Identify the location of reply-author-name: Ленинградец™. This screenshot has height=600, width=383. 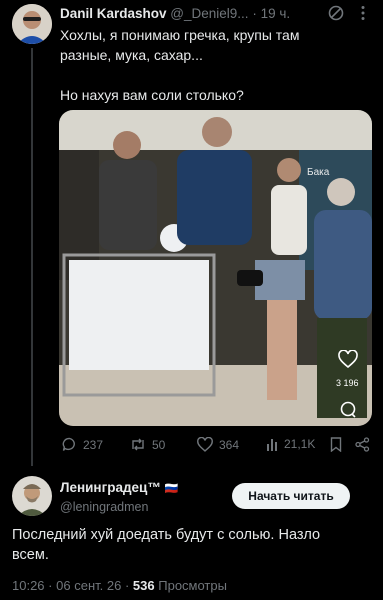
(110, 487).